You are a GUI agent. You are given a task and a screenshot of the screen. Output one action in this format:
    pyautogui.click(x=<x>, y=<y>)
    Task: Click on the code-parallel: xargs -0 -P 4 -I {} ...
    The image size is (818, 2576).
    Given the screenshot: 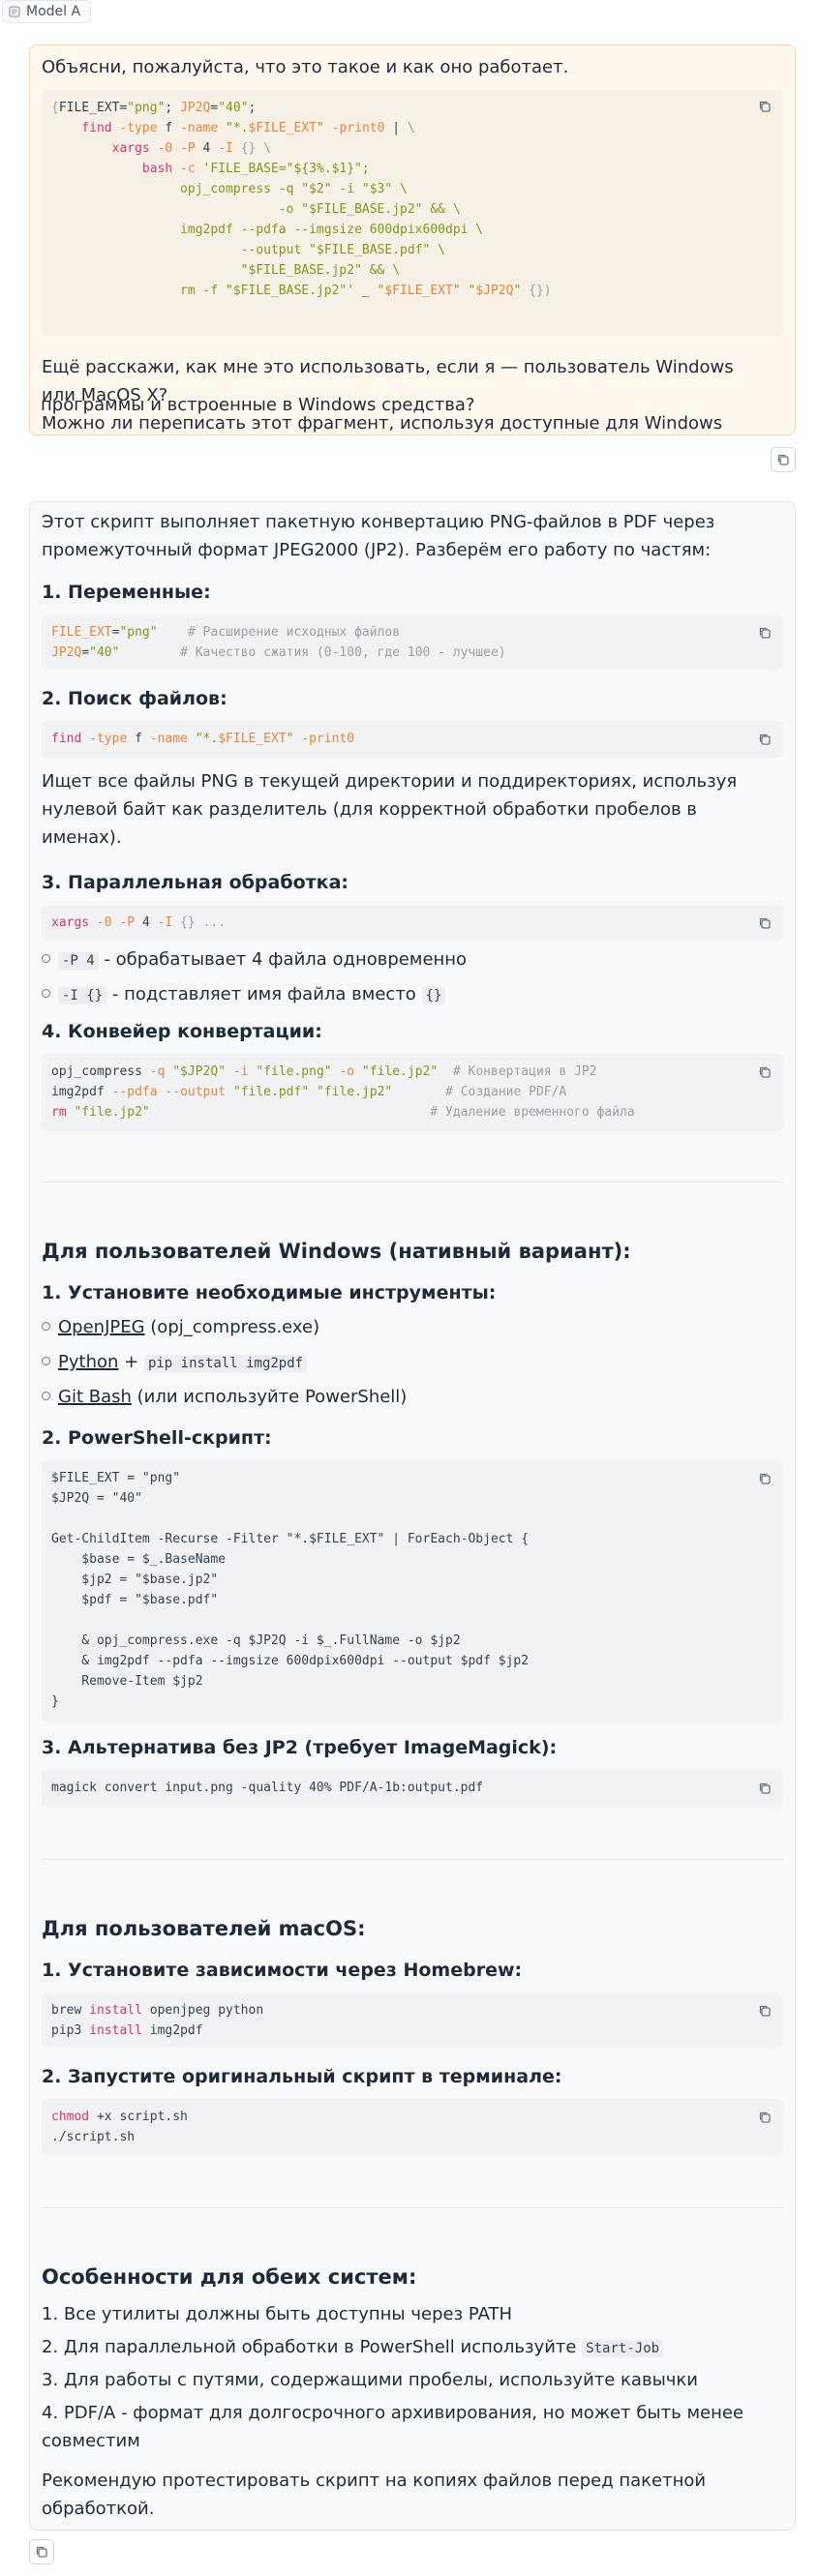 What is the action you would take?
    pyautogui.click(x=412, y=923)
    